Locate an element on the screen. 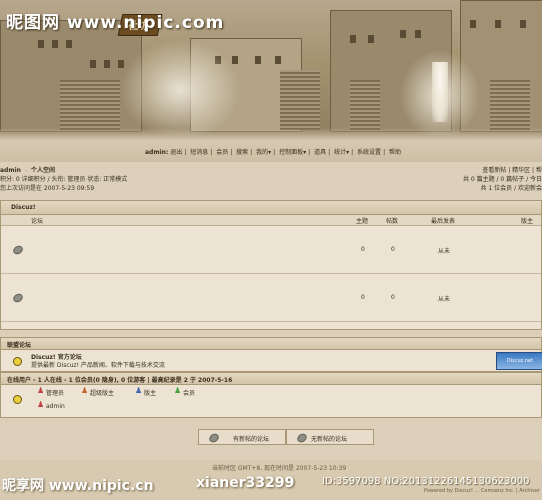 The width and height of the screenshot is (542, 500). super-mod-role-icon: ♟ is located at coordinates (85, 390).